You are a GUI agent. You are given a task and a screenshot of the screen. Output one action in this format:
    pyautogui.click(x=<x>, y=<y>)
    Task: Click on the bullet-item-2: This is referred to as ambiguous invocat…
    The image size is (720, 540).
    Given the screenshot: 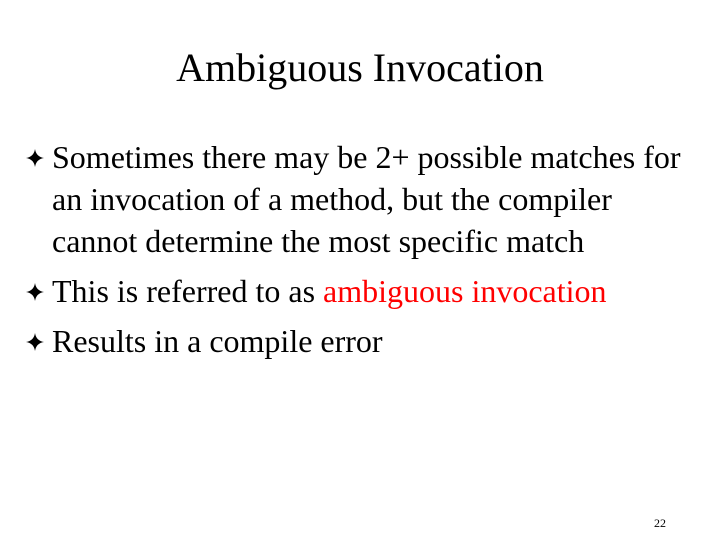 What is the action you would take?
    pyautogui.click(x=364, y=291)
    